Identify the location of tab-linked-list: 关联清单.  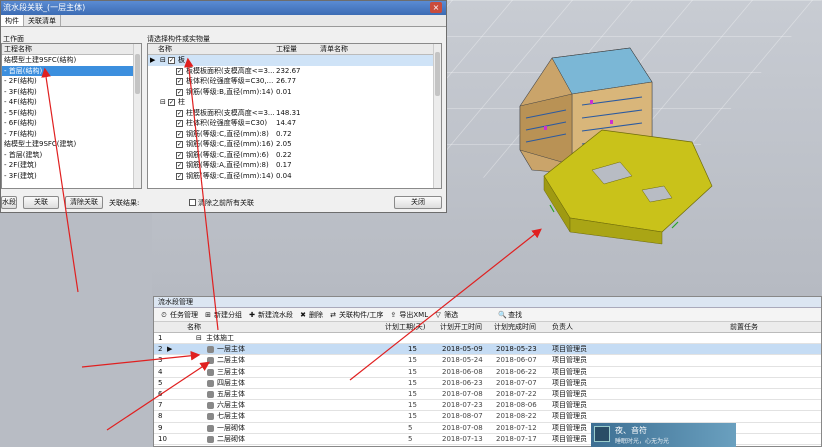
(42, 20).